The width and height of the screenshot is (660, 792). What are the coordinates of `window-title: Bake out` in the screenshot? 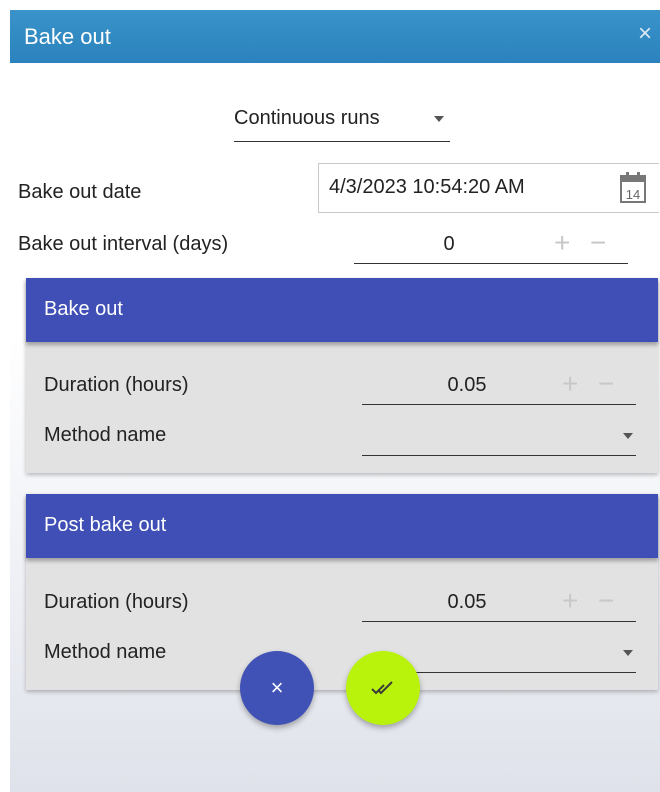 It's located at (67, 36).